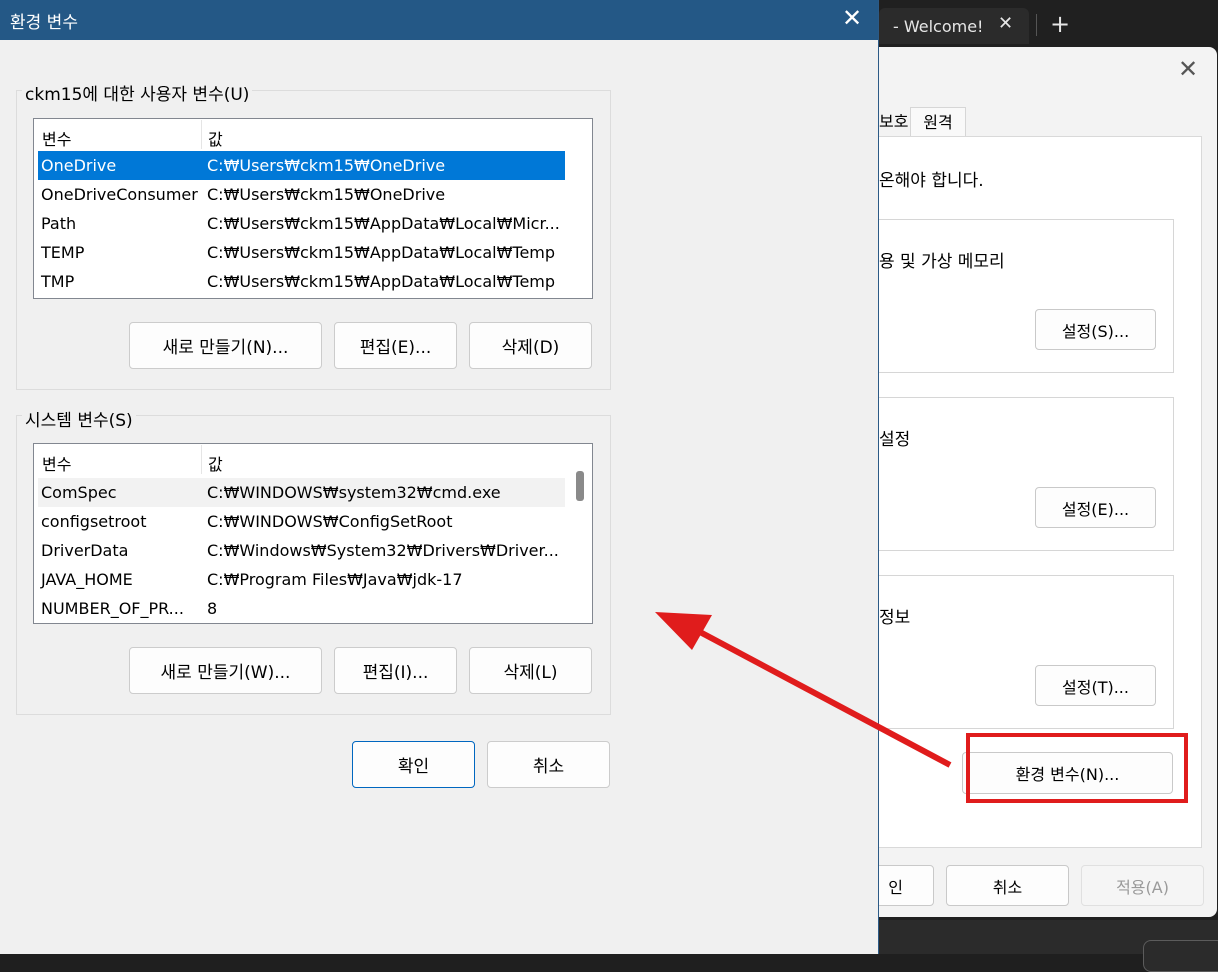  I want to click on annotation-arrow-shaft, so click(825, 698).